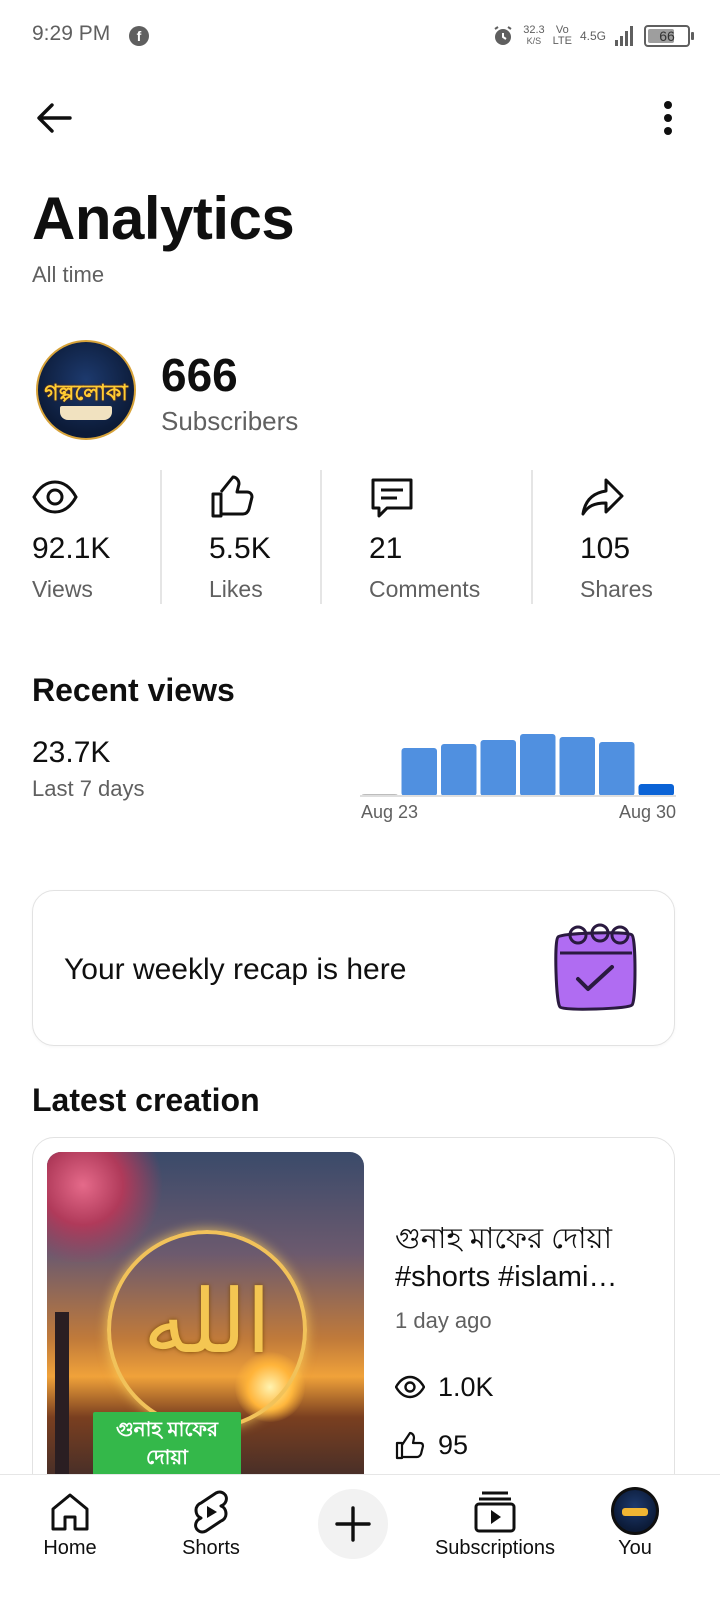  I want to click on calendar-check-icon, so click(595, 967).